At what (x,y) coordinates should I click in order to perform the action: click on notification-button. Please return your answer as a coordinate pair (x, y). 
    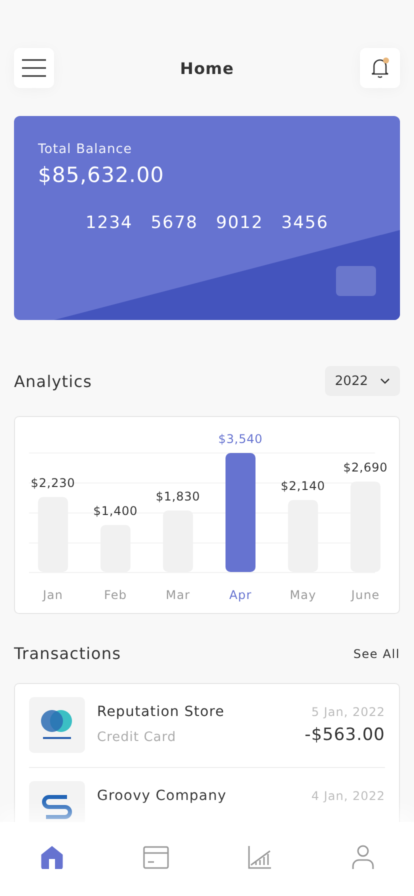
    Looking at the image, I should click on (380, 68).